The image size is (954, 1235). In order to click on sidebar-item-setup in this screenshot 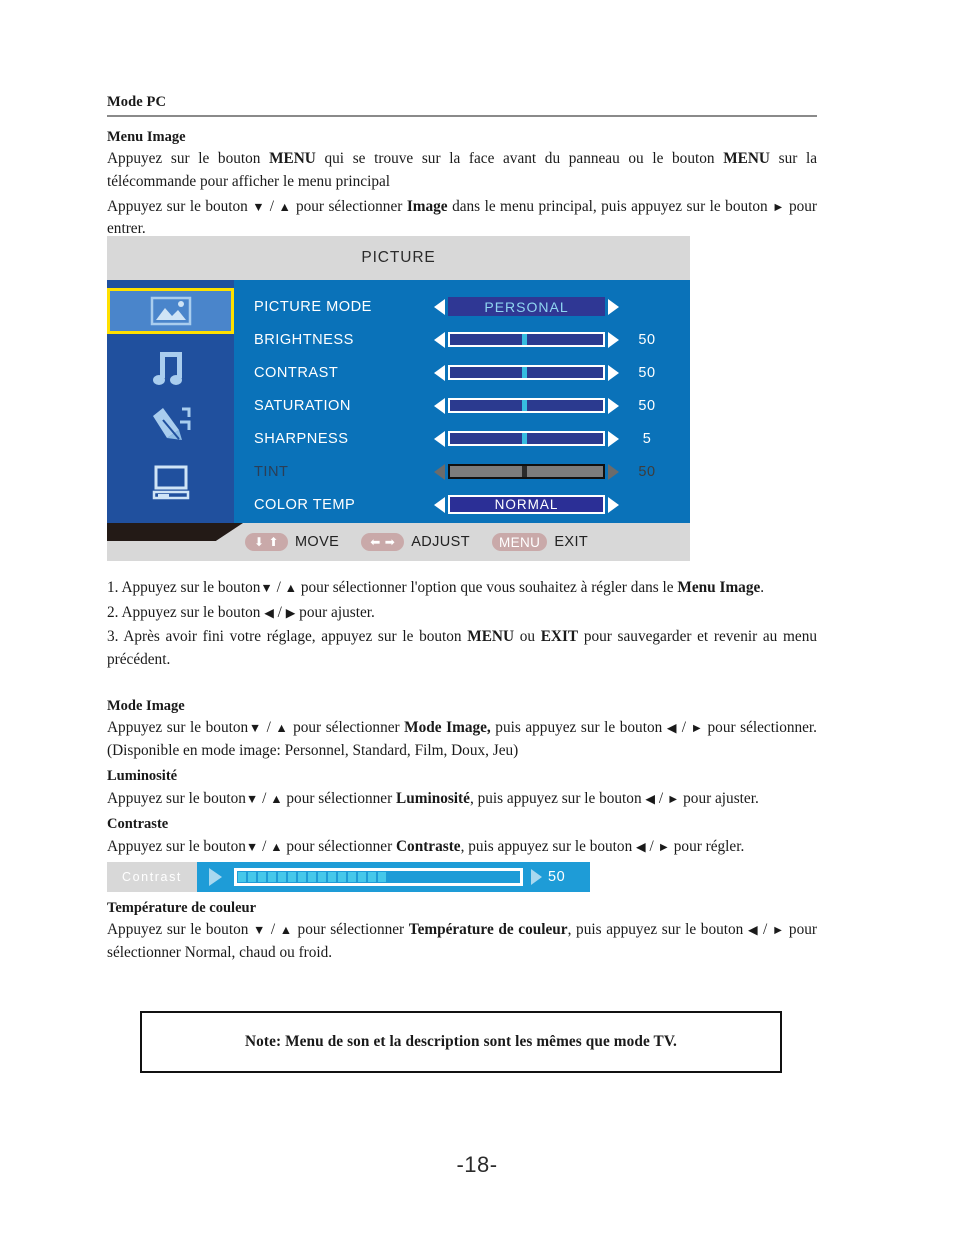, I will do `click(170, 425)`.